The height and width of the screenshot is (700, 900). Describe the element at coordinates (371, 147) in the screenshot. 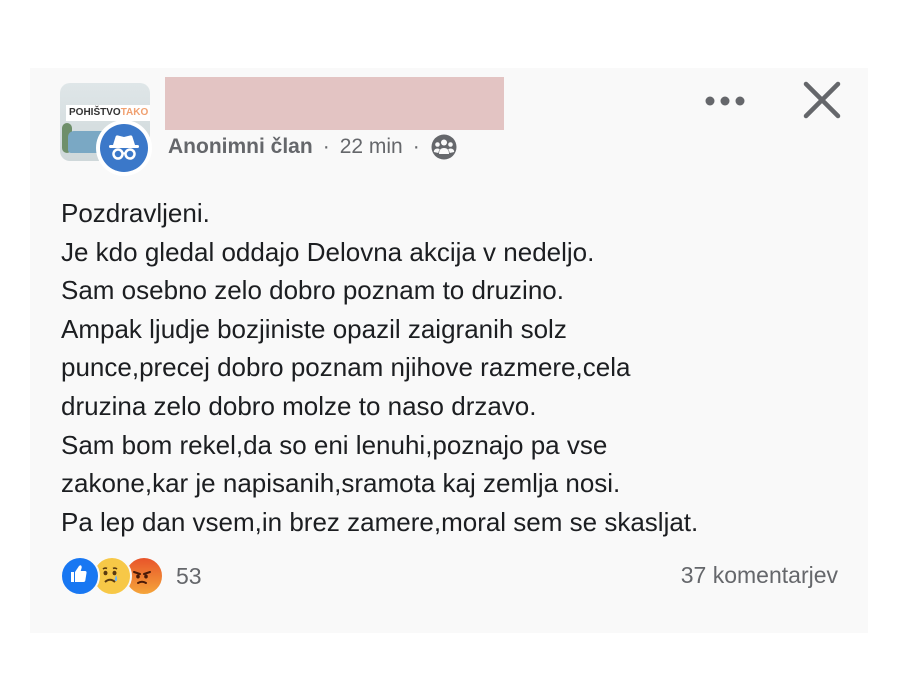

I see `post-time: 22 min` at that location.